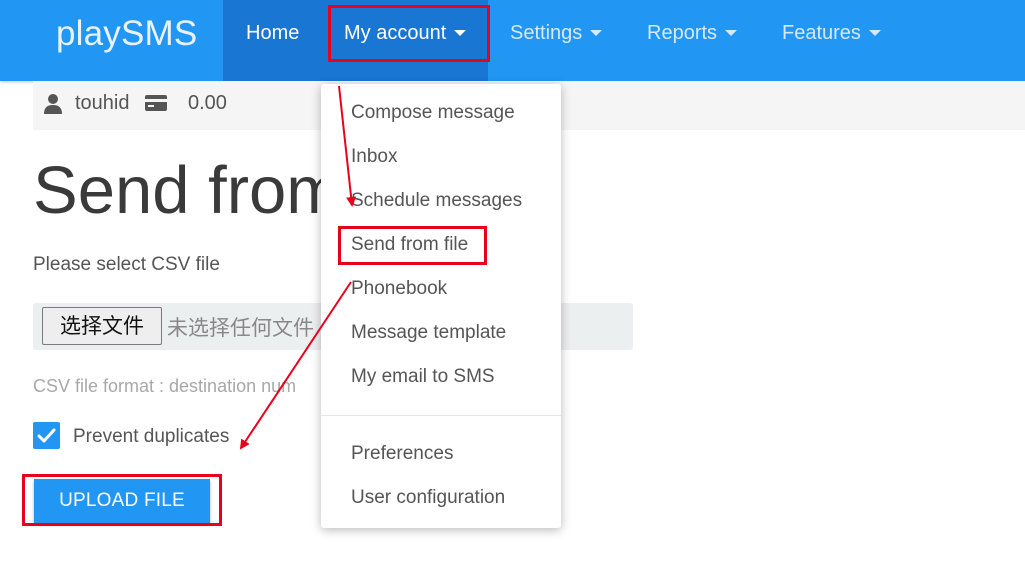 Image resolution: width=1025 pixels, height=564 pixels. What do you see at coordinates (412, 245) in the screenshot?
I see `highlight-send-from-file` at bounding box center [412, 245].